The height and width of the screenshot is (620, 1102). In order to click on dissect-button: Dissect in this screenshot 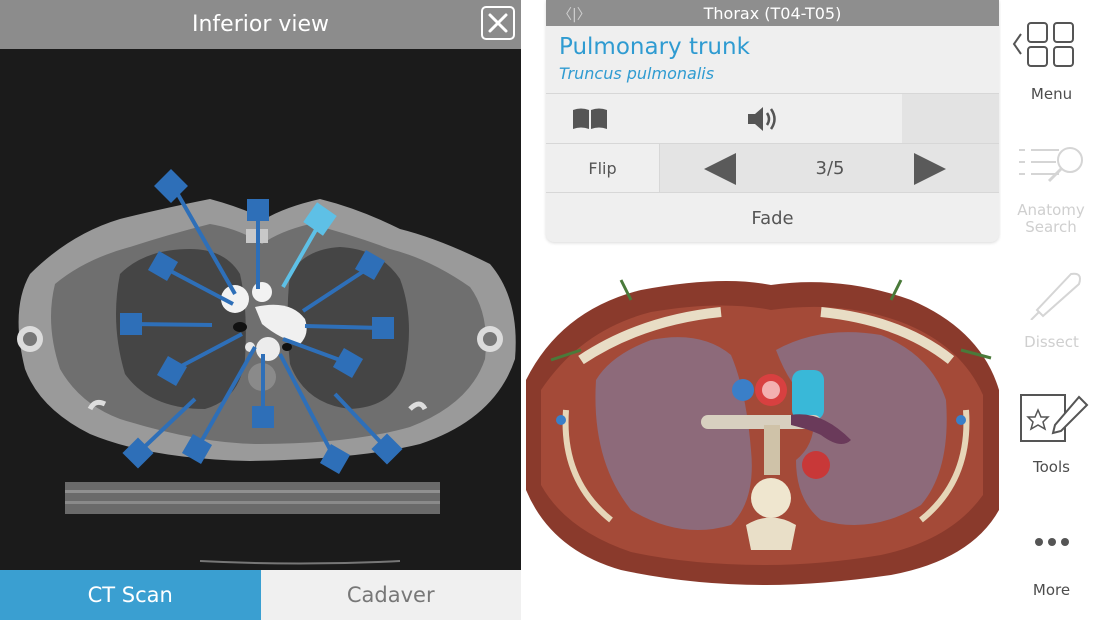, I will do `click(1051, 309)`.